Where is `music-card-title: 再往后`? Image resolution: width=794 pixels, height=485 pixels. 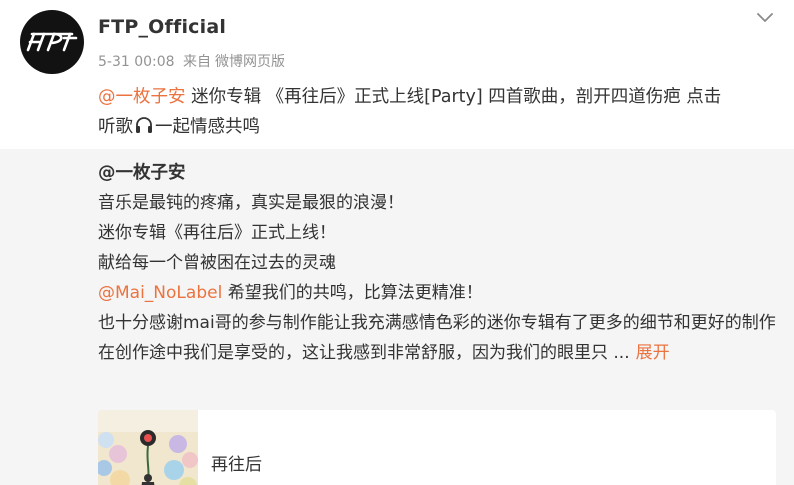
music-card-title: 再往后 is located at coordinates (236, 465).